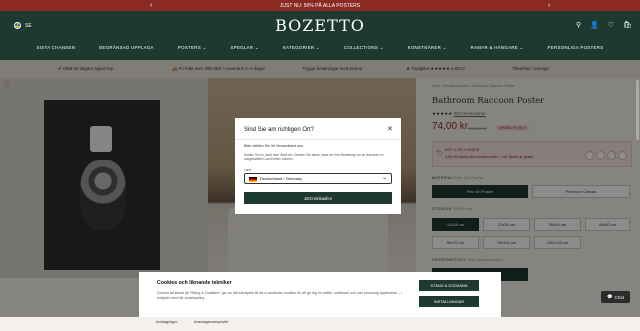 This screenshot has width=640, height=331. Describe the element at coordinates (318, 139) in the screenshot. I see `divider` at that location.